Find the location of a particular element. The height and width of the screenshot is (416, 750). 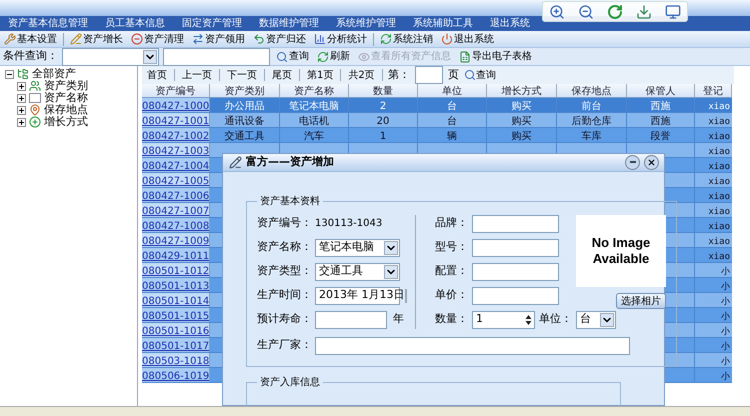

toolbar-button: 系统注销 is located at coordinates (406, 39).